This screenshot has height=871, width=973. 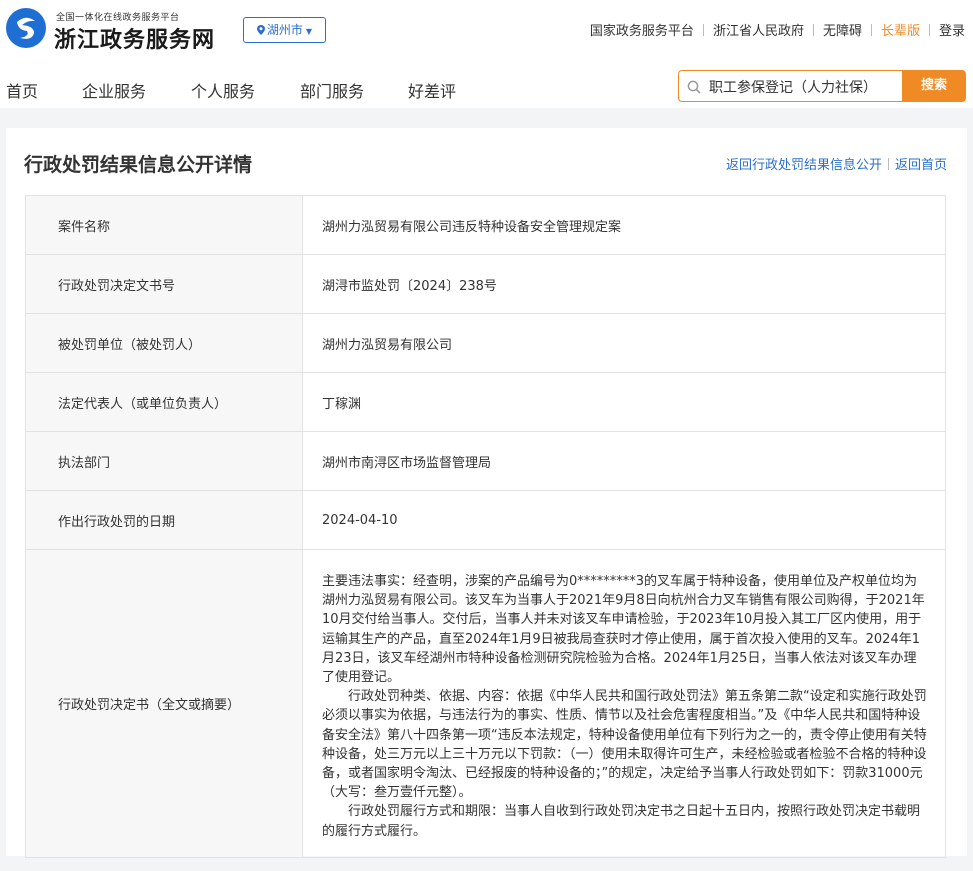 I want to click on nav-department-services: 部门服务, so click(x=332, y=90).